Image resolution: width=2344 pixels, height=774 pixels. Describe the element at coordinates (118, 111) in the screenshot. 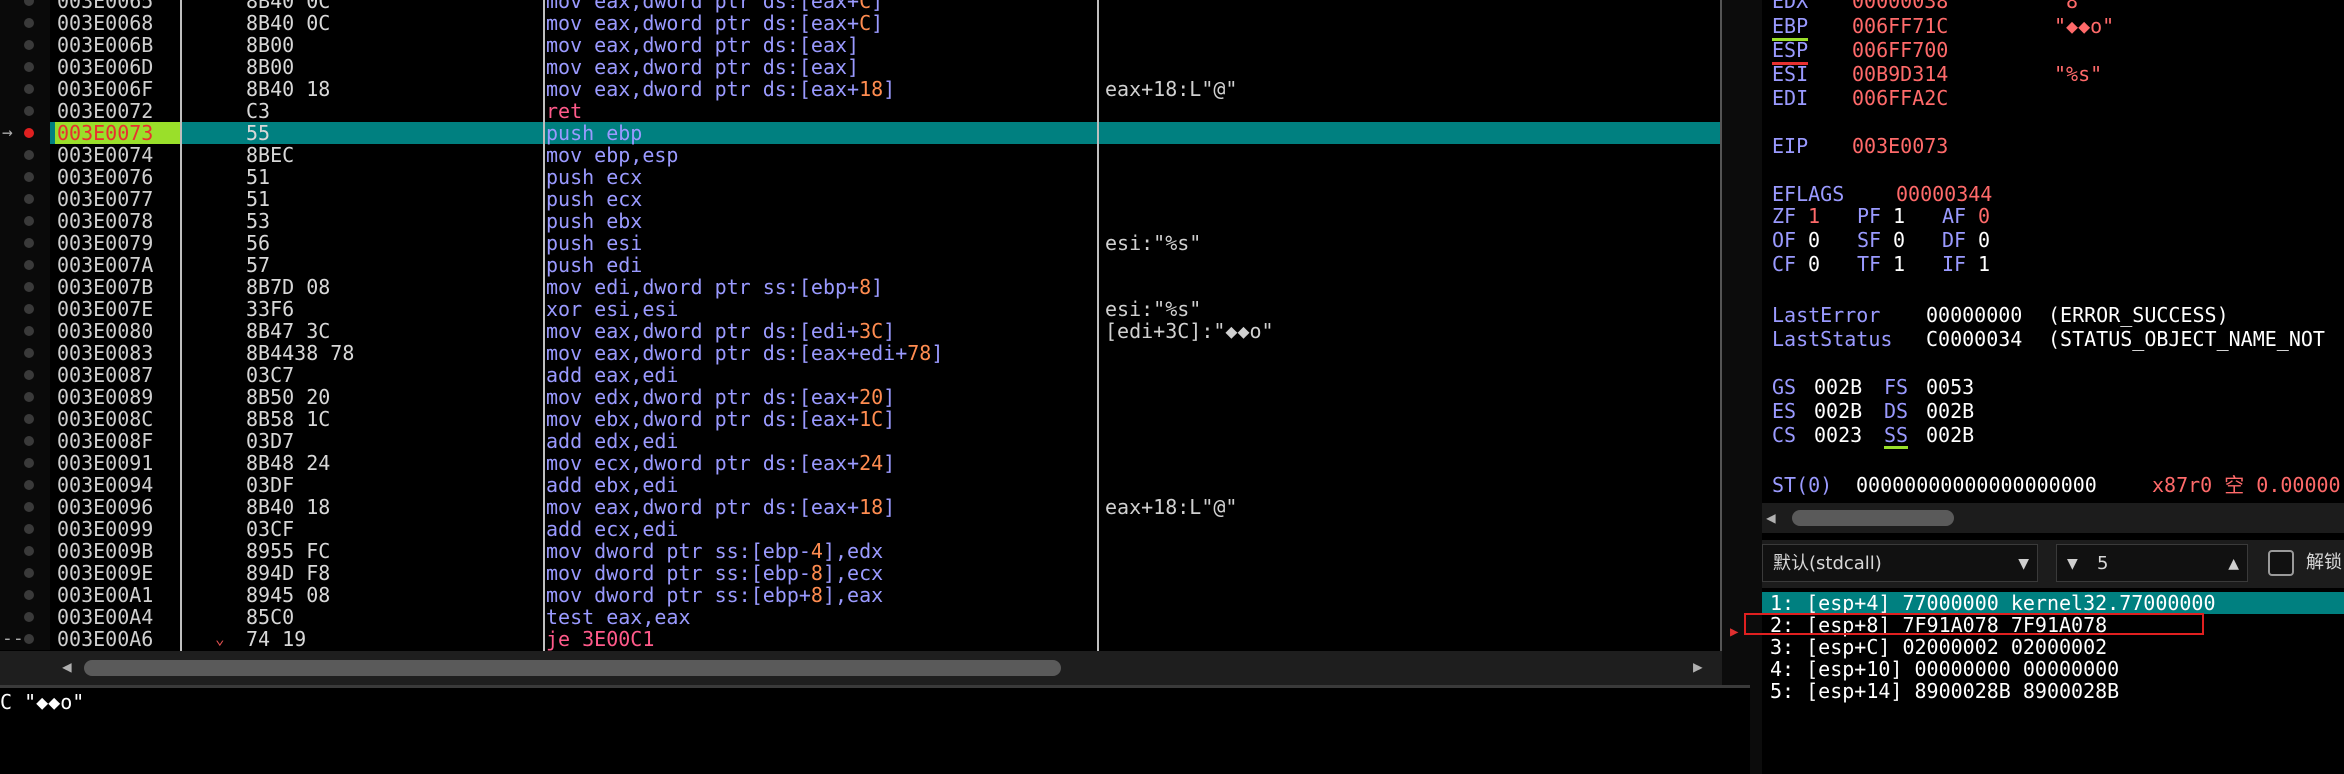

I see `address: 003E0072` at that location.